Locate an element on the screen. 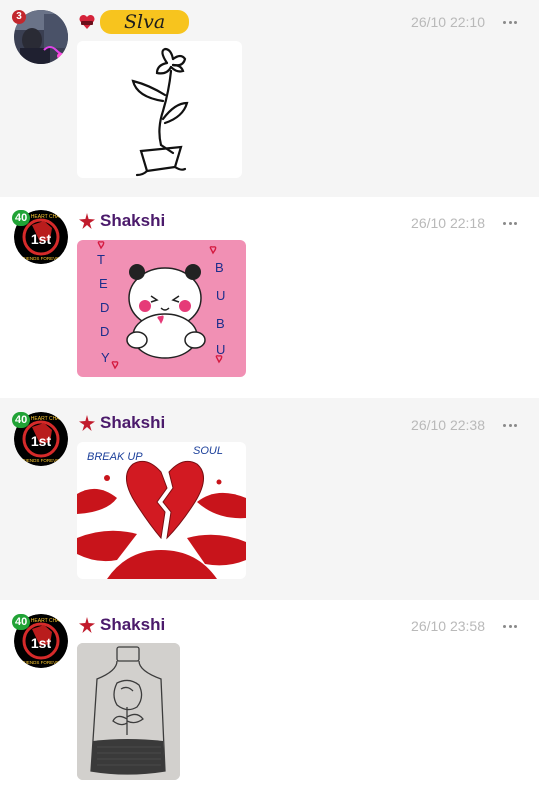  flower-pot-drawing is located at coordinates (160, 112).